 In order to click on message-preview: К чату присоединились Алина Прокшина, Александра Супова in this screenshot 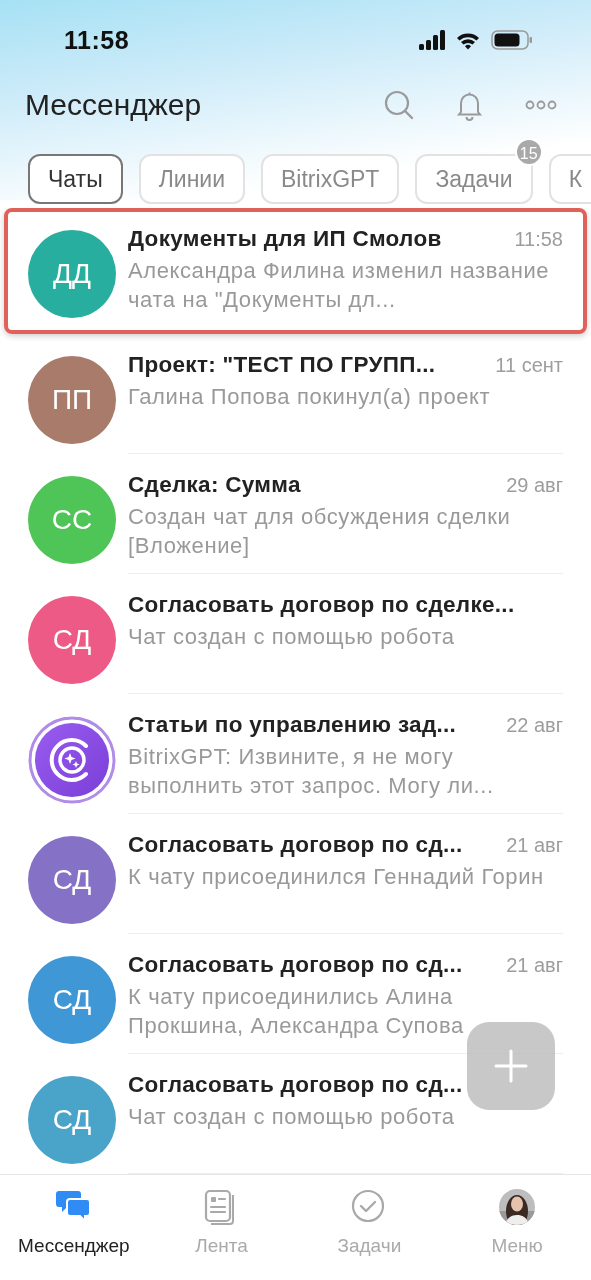, I will do `click(296, 1011)`.